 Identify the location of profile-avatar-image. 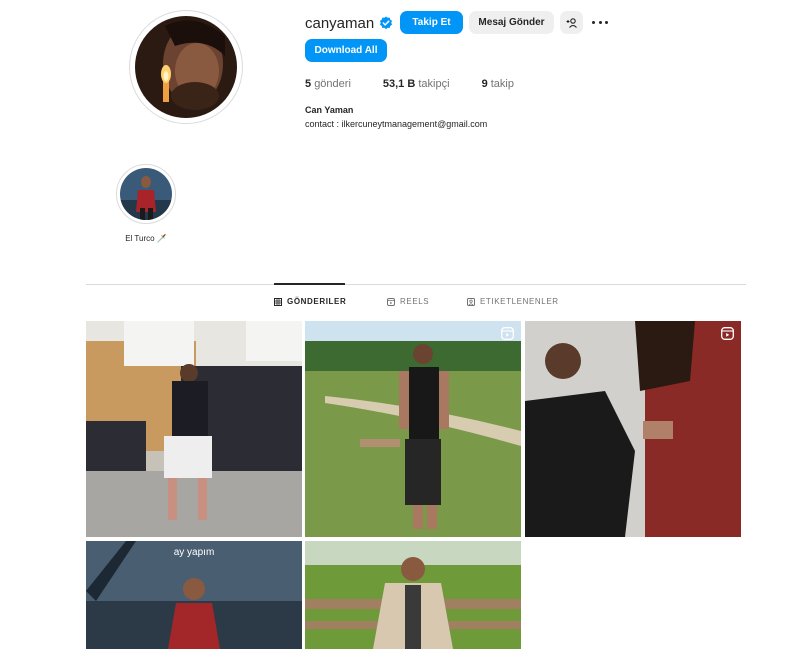
(186, 67).